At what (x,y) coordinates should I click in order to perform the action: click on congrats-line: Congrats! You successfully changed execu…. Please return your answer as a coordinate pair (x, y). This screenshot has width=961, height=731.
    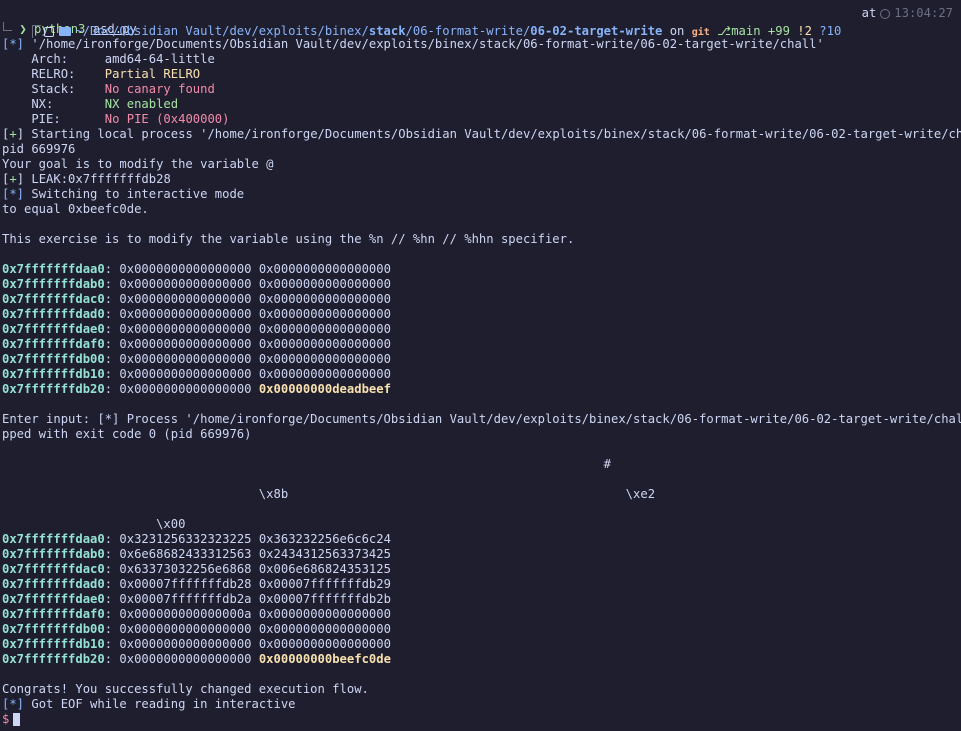
    Looking at the image, I should click on (185, 689).